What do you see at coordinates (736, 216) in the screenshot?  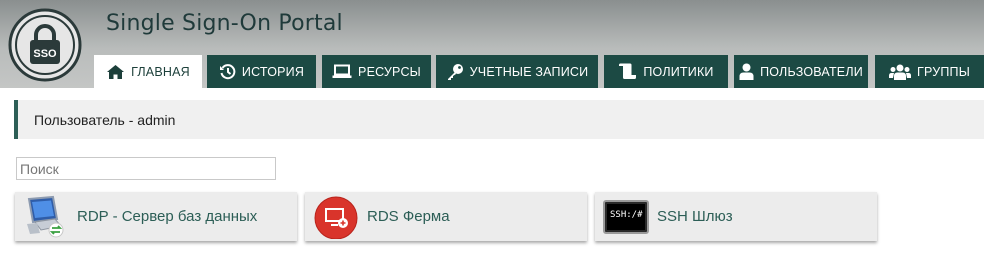 I see `resource-card-ssh: SSH:/# SSH Шлюз` at bounding box center [736, 216].